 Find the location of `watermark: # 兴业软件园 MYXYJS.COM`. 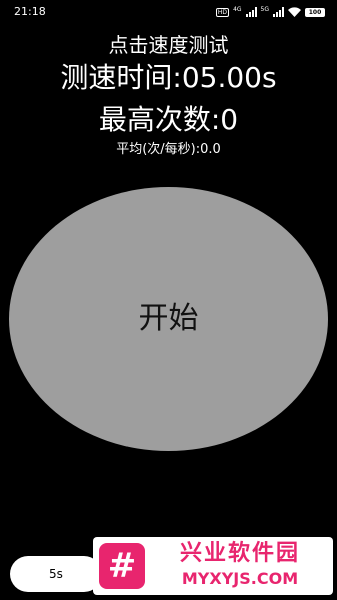

watermark: # 兴业软件园 MYXYJS.COM is located at coordinates (213, 566).